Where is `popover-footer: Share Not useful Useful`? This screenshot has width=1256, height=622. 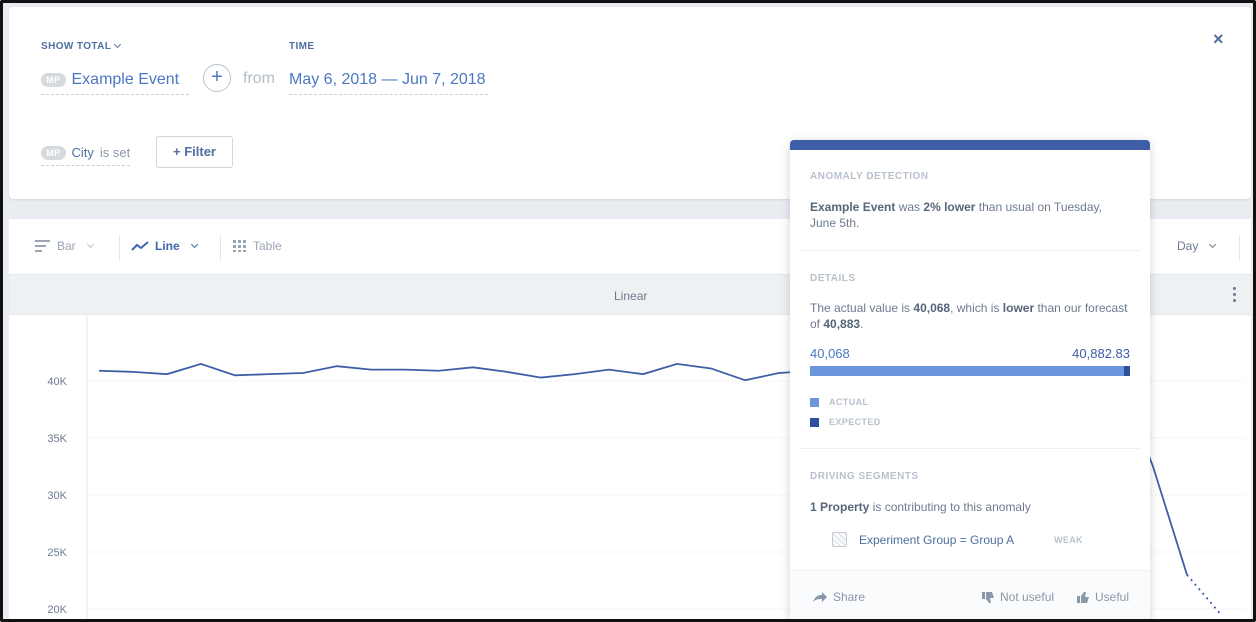
popover-footer: Share Not useful Useful is located at coordinates (970, 594).